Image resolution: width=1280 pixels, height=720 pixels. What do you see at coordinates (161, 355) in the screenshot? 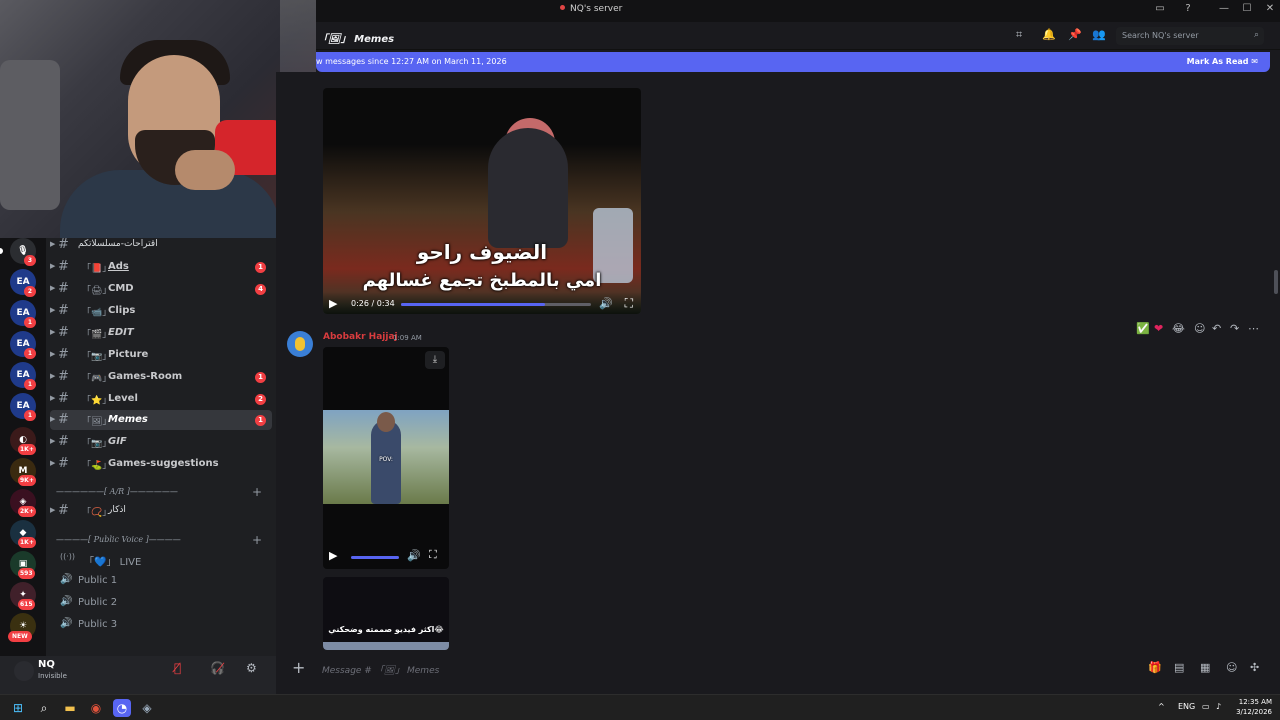
I see `channel-item: ▶ # 「📷」 Picture` at bounding box center [161, 355].